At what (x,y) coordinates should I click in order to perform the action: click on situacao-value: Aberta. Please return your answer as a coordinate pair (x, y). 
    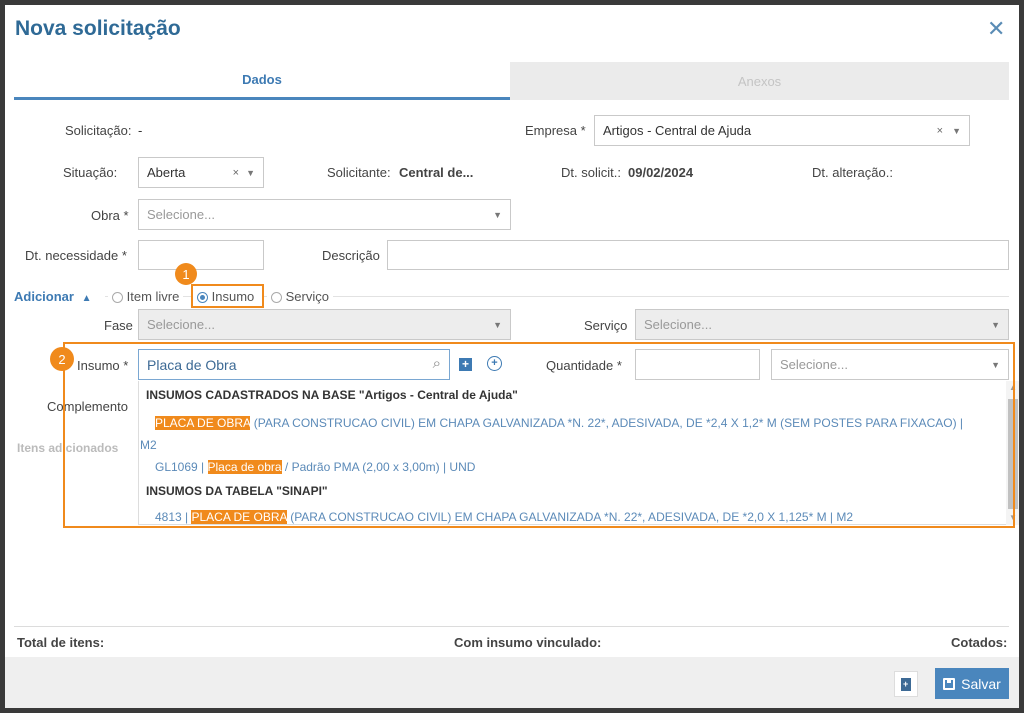
    Looking at the image, I should click on (166, 172).